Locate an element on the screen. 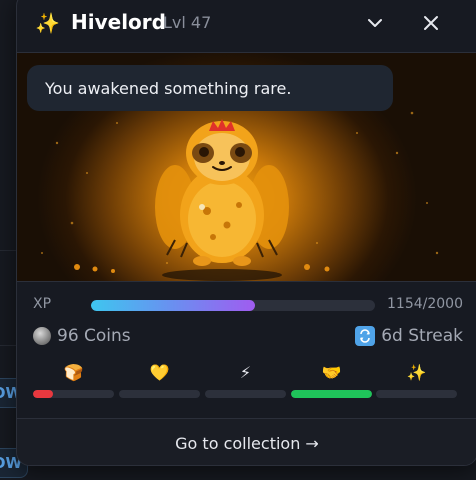 The image size is (476, 480). close-icon is located at coordinates (431, 23).